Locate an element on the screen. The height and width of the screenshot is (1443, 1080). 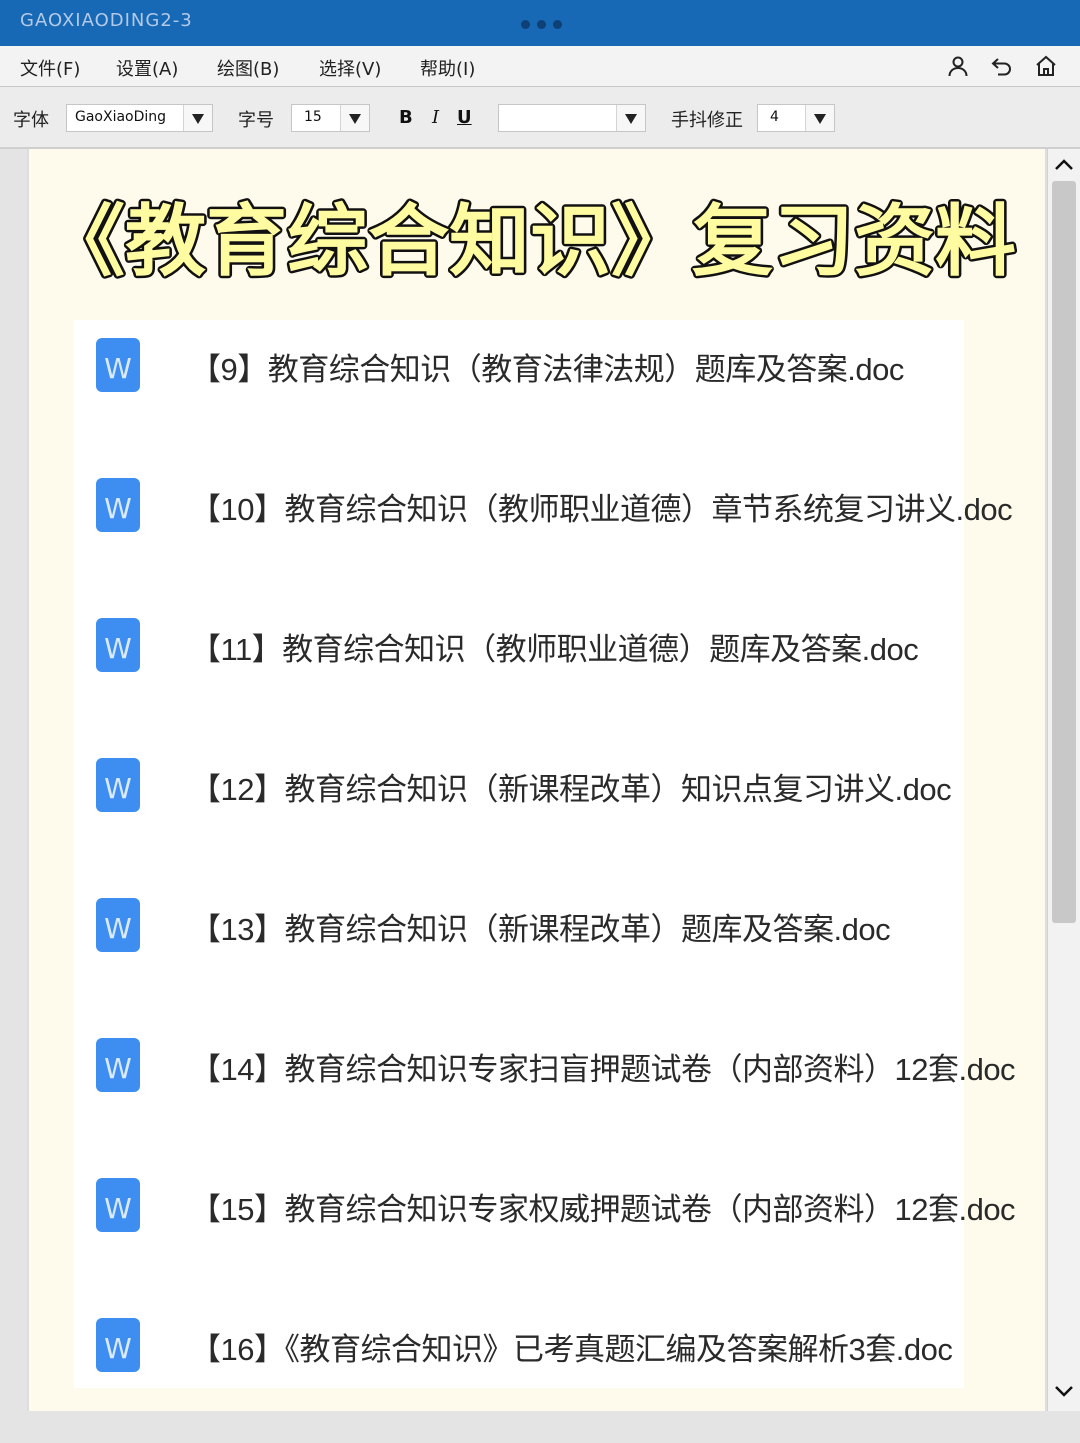
file-name: 【16】《教育综合知识》已考真题汇编及答案解析3套.doc is located at coordinates (571, 1349).